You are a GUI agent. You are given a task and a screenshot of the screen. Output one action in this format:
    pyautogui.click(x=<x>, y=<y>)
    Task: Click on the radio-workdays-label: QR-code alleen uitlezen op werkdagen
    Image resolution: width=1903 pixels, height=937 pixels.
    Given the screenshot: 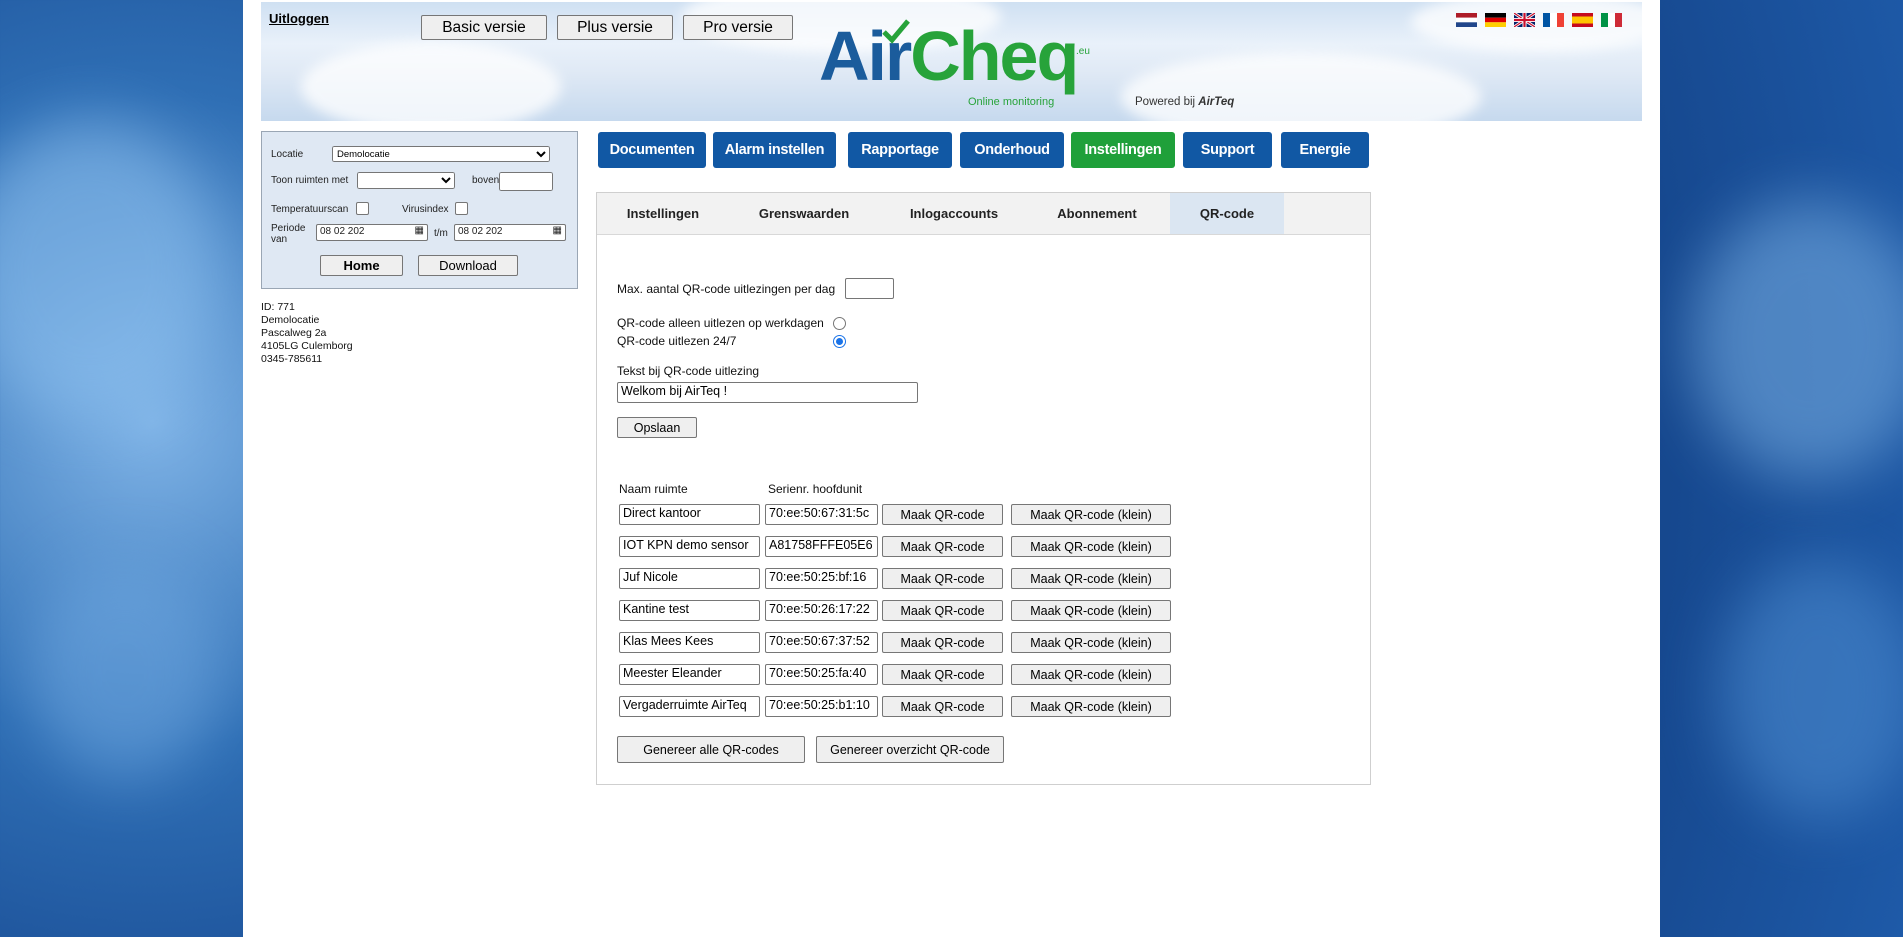 What is the action you would take?
    pyautogui.click(x=720, y=323)
    